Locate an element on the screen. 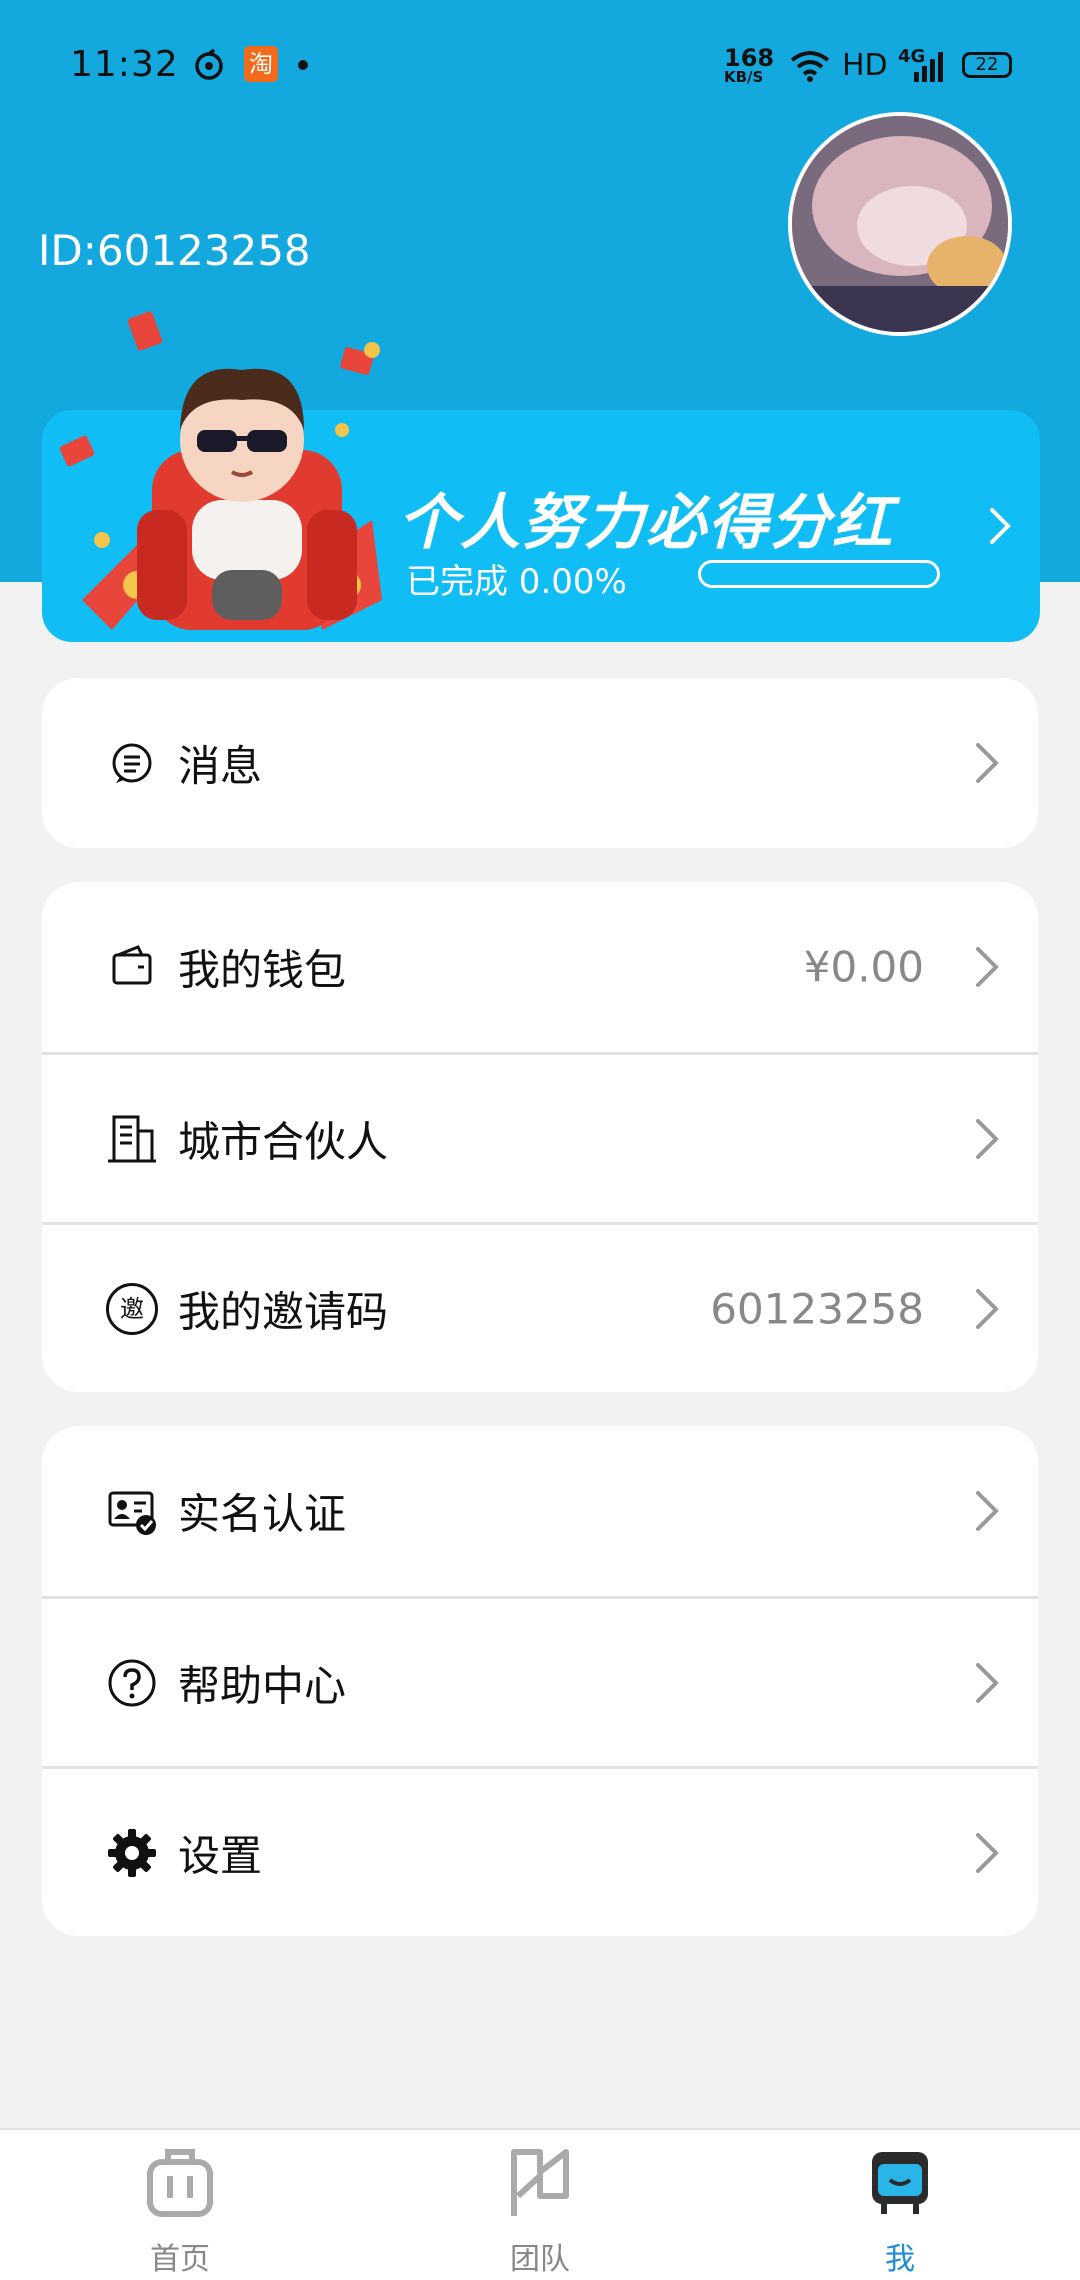 This screenshot has width=1080, height=2280. home-bag-icon is located at coordinates (180, 2183).